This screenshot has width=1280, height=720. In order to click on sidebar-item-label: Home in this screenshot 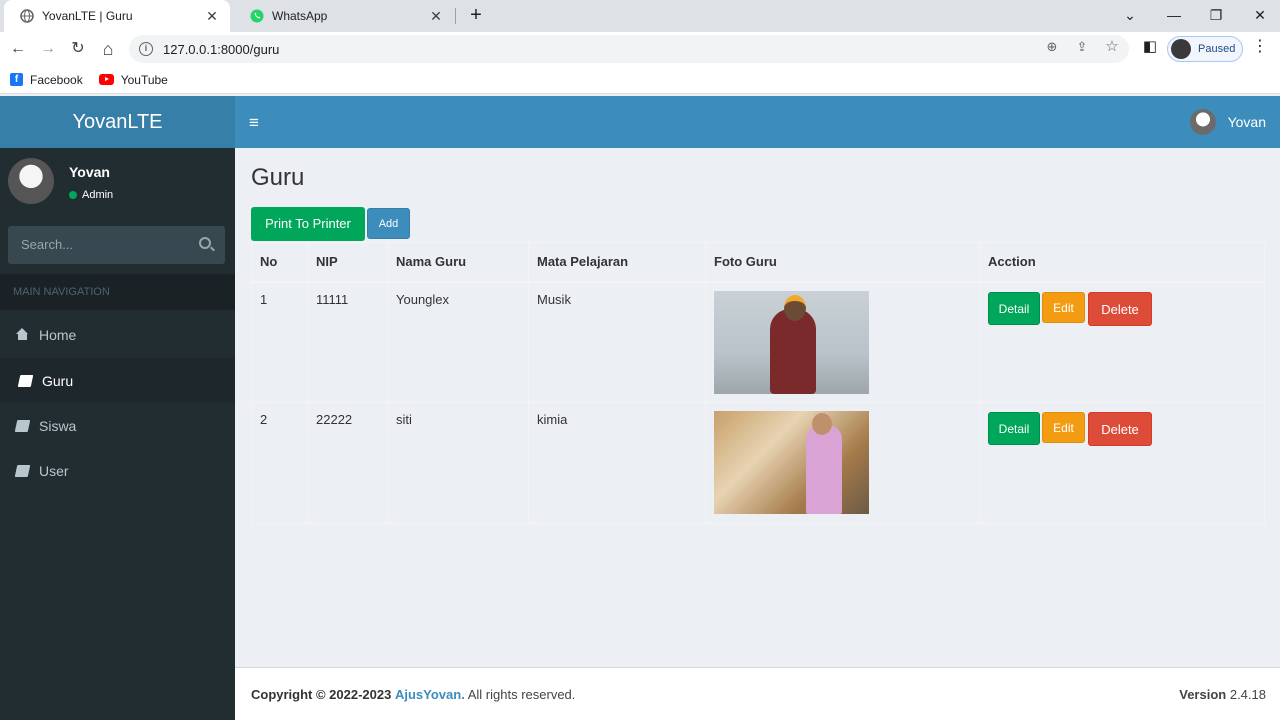, I will do `click(58, 334)`.